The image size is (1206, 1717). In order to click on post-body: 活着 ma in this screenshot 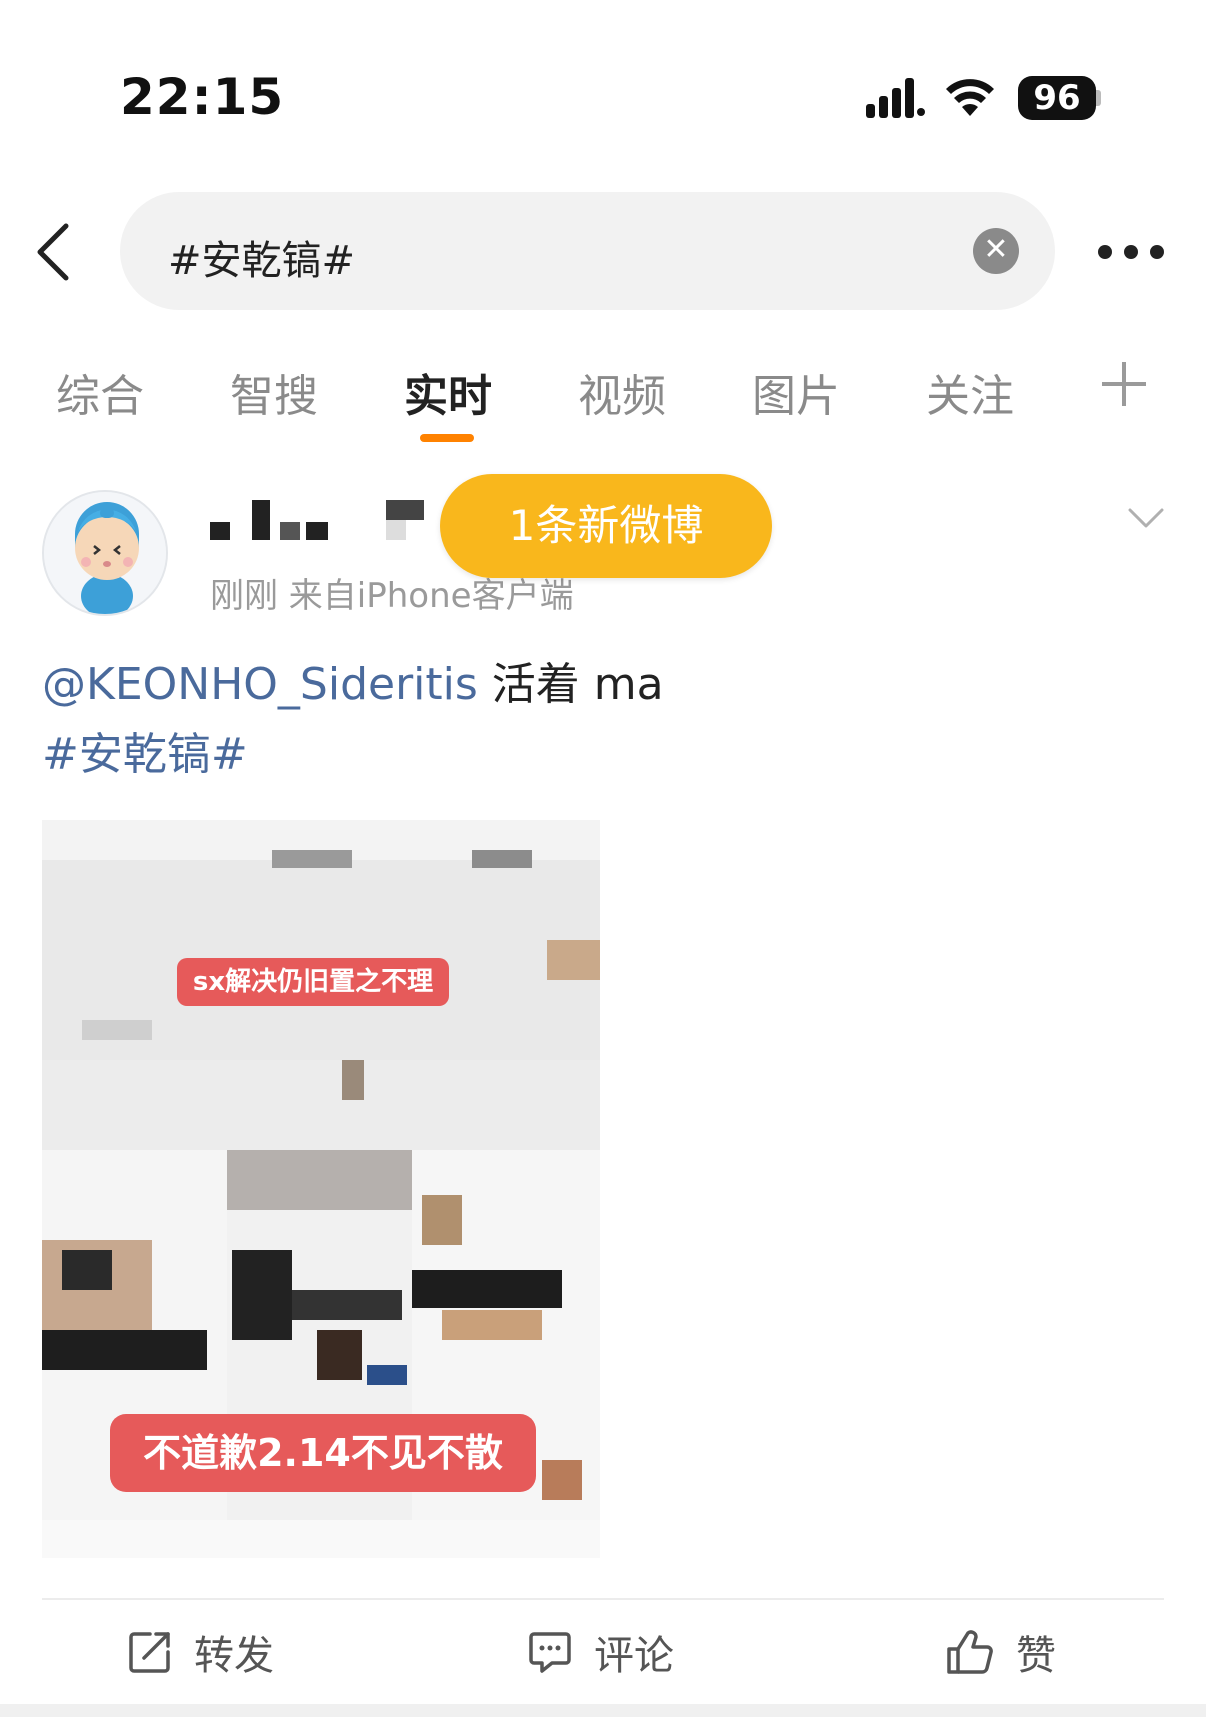, I will do `click(570, 684)`.